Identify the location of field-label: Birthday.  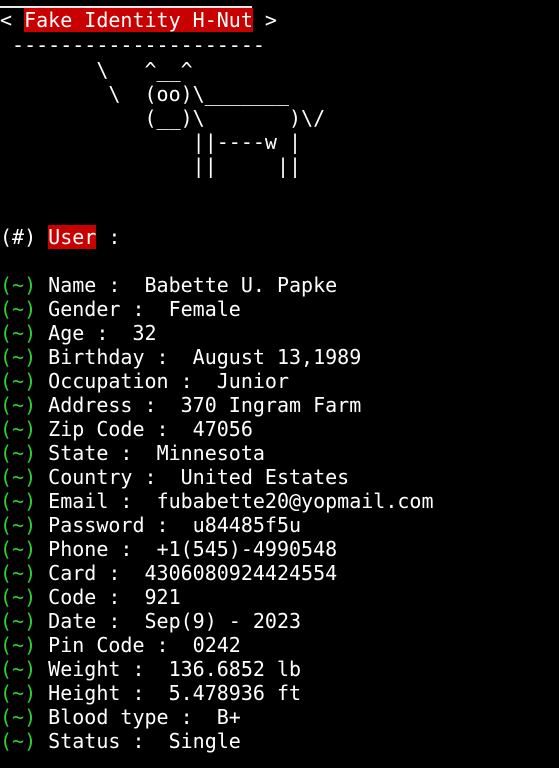
(96, 357).